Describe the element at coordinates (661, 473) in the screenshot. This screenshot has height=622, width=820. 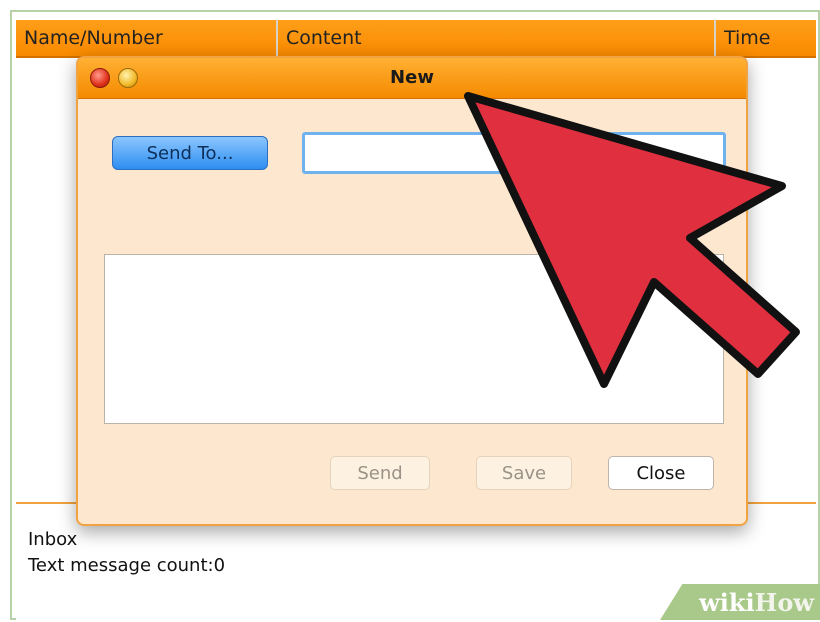
I see `close-button: Close` at that location.